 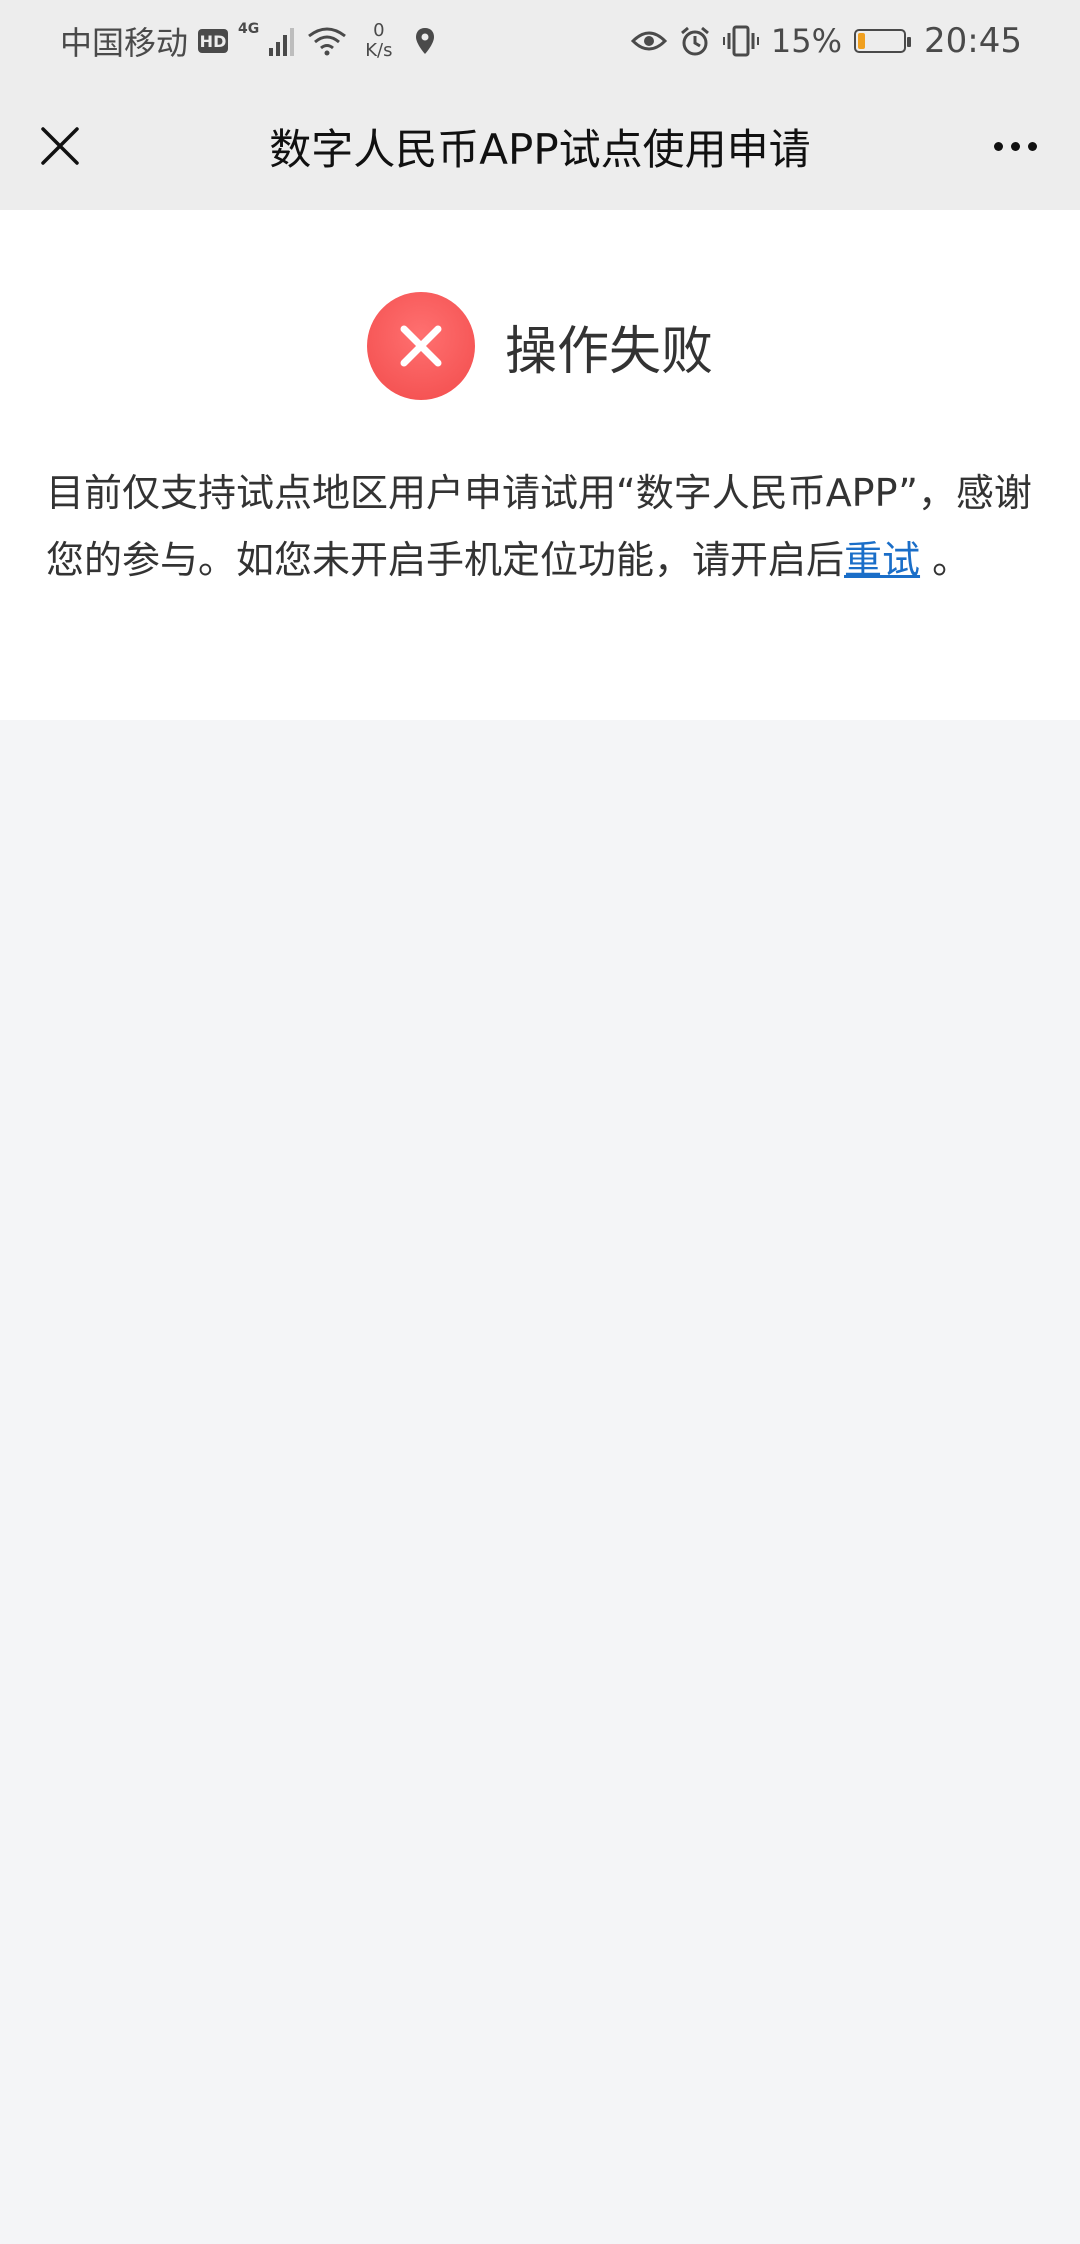 I want to click on status-bar: 中国移动 HD 4G 0 K/s 15% 20:45, so click(x=540, y=41).